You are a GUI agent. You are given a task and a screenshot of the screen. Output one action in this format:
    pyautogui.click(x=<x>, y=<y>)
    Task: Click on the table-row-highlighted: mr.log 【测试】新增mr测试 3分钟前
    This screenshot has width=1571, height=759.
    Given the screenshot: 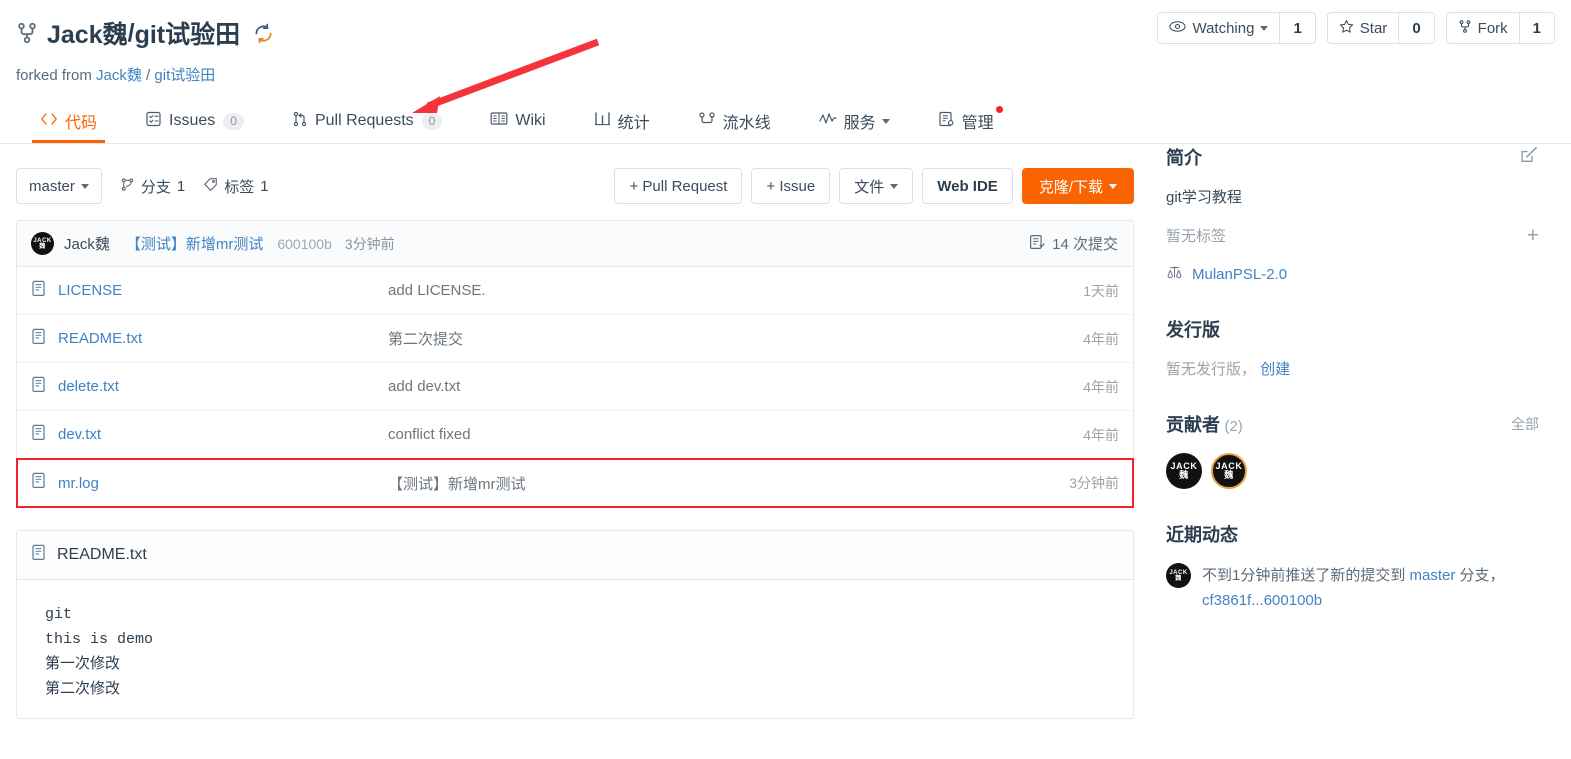 What is the action you would take?
    pyautogui.click(x=575, y=483)
    